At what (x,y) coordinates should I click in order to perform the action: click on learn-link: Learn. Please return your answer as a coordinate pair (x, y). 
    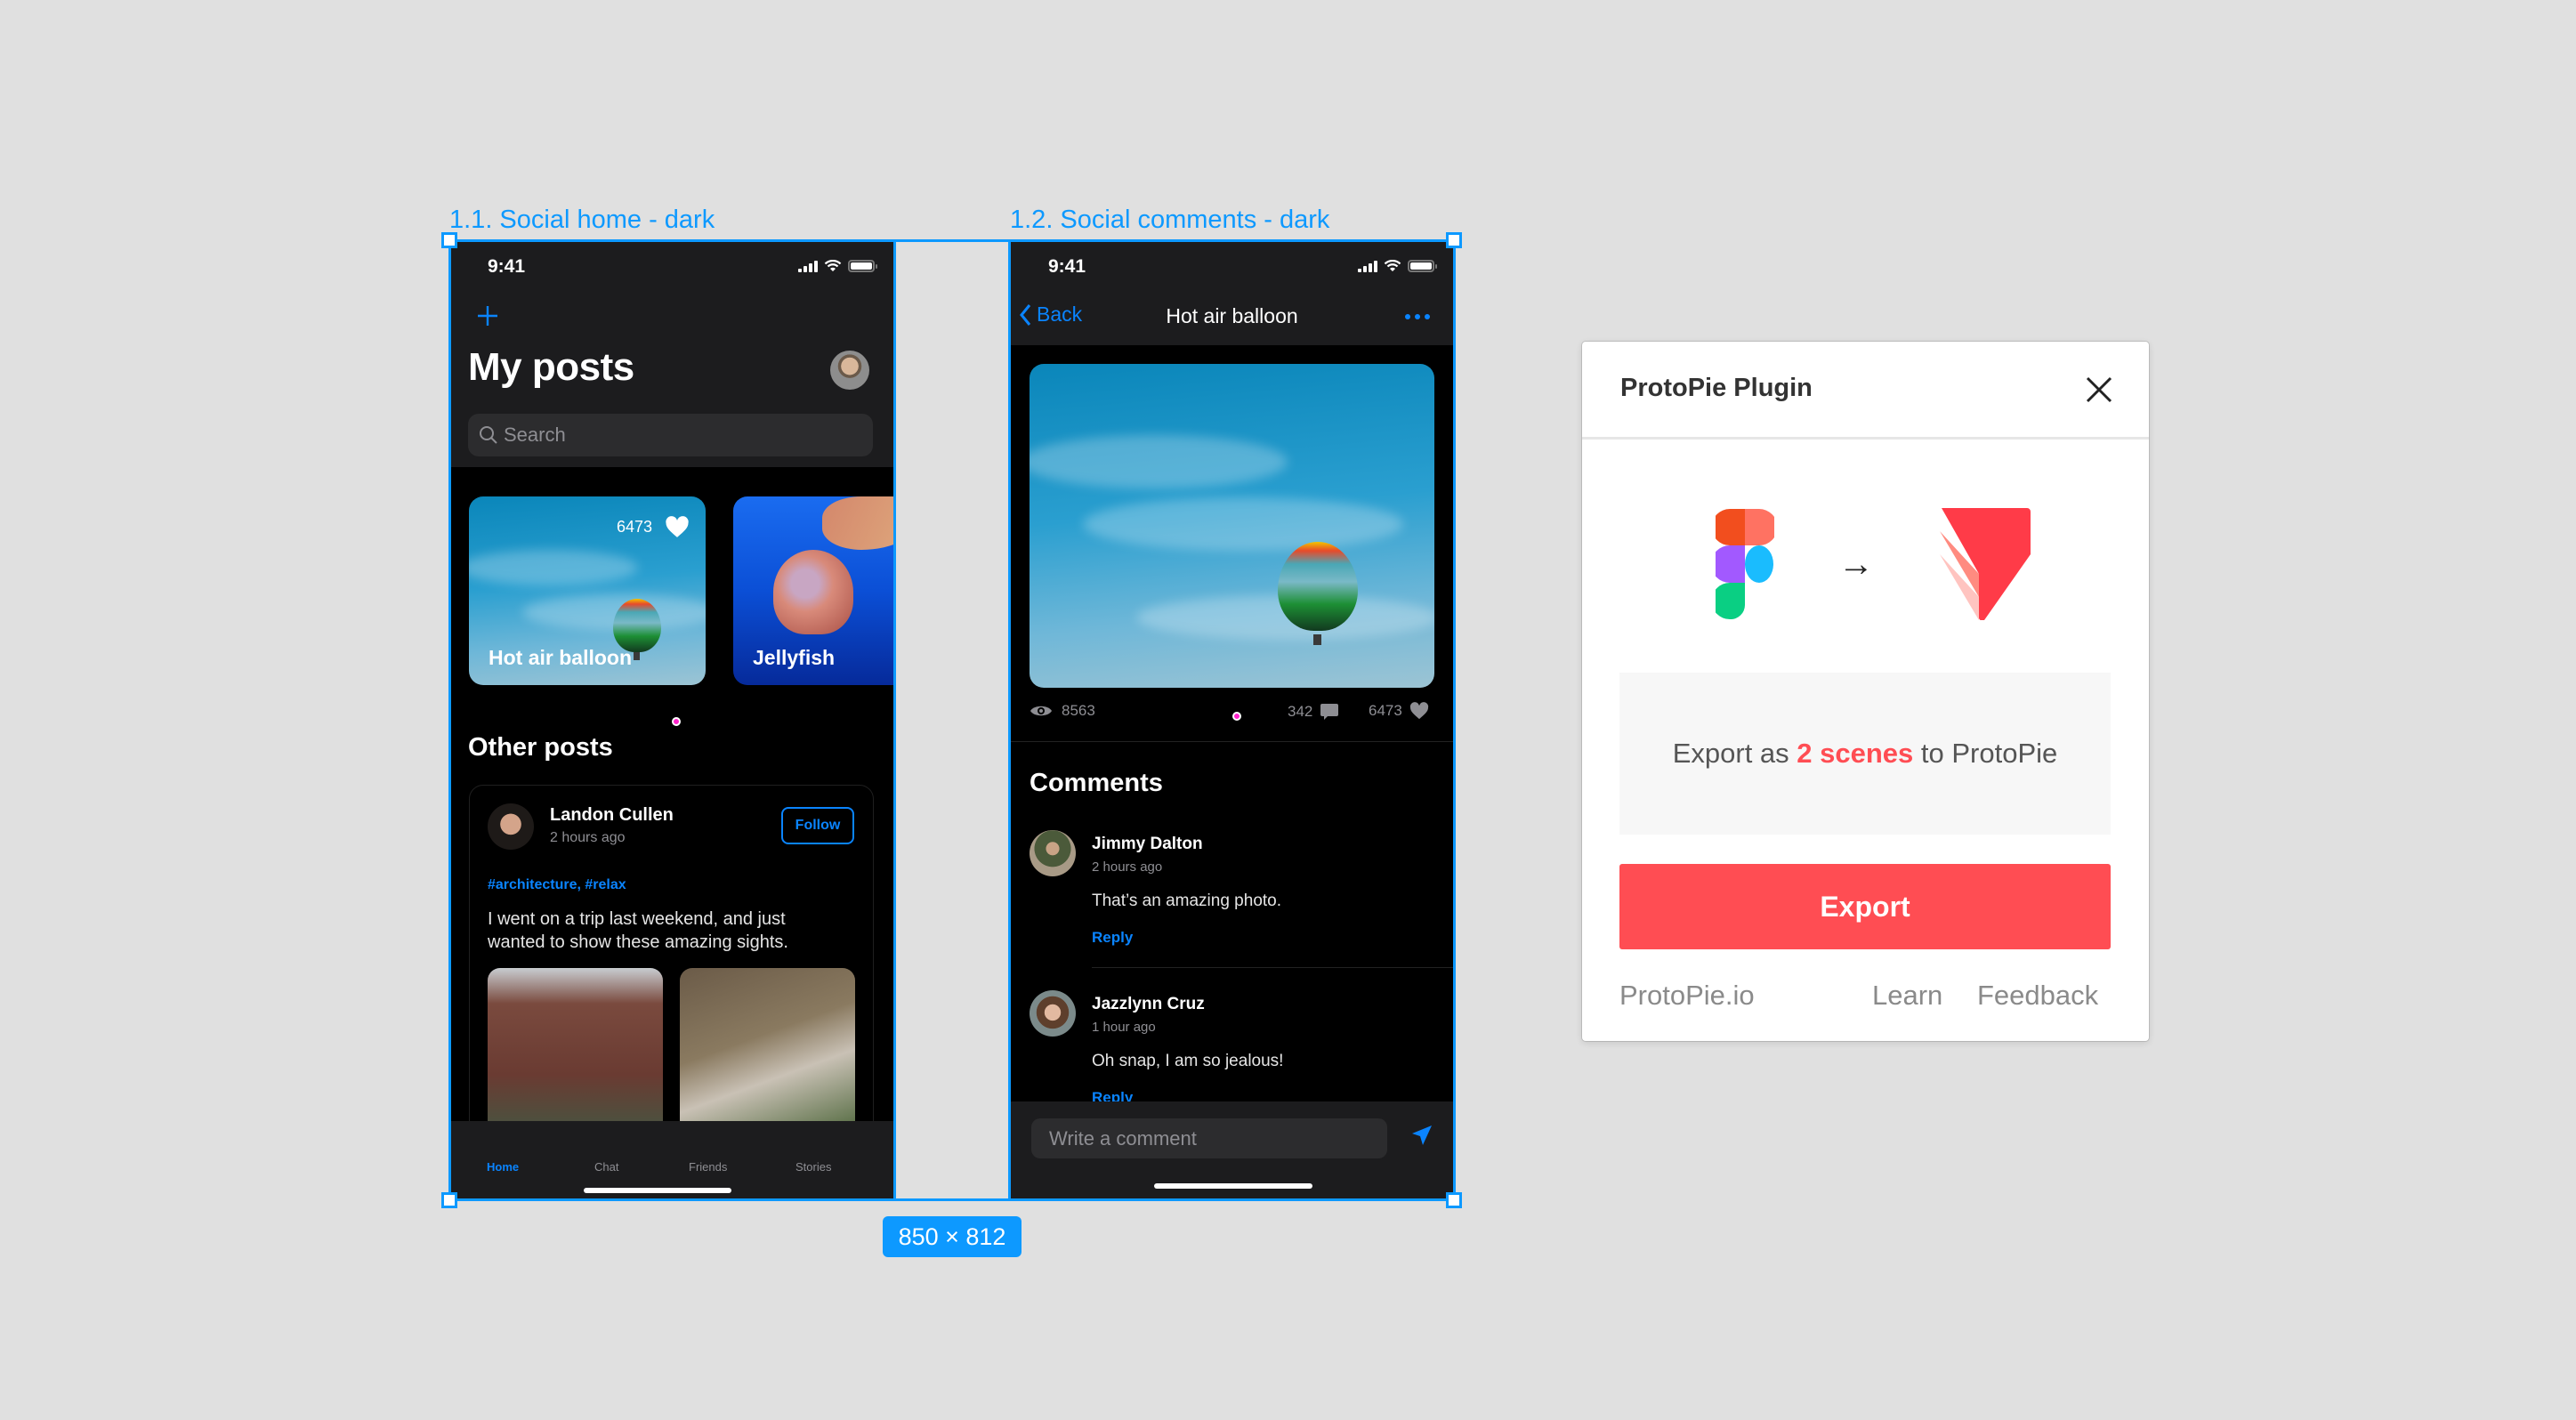
    Looking at the image, I should click on (1907, 996).